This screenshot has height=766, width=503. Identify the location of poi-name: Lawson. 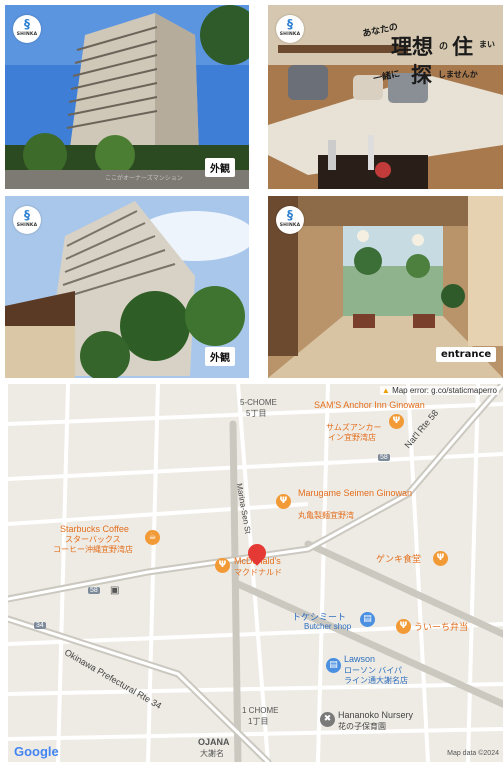
(360, 659).